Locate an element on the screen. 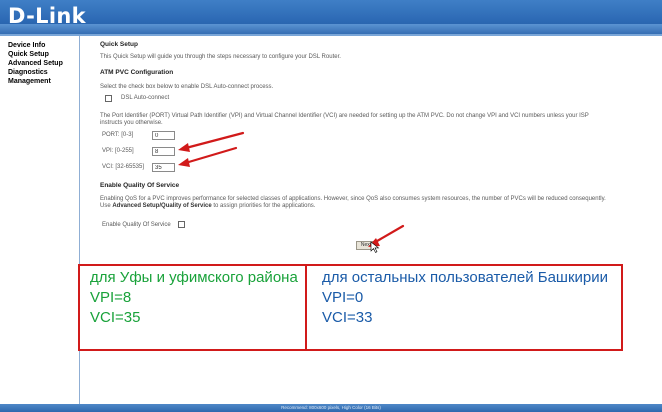 The image size is (662, 412). bashkiria-vpi: VPI=0 is located at coordinates (343, 297).